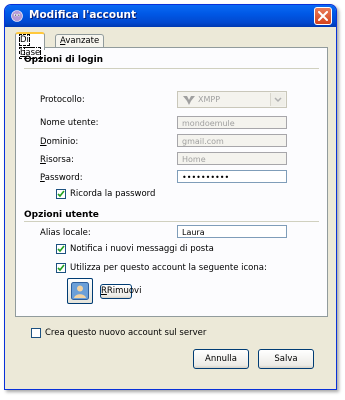 This screenshot has width=345, height=400. I want to click on create-account-on-server-label: Crea questo nuovo account sul server, so click(125, 333).